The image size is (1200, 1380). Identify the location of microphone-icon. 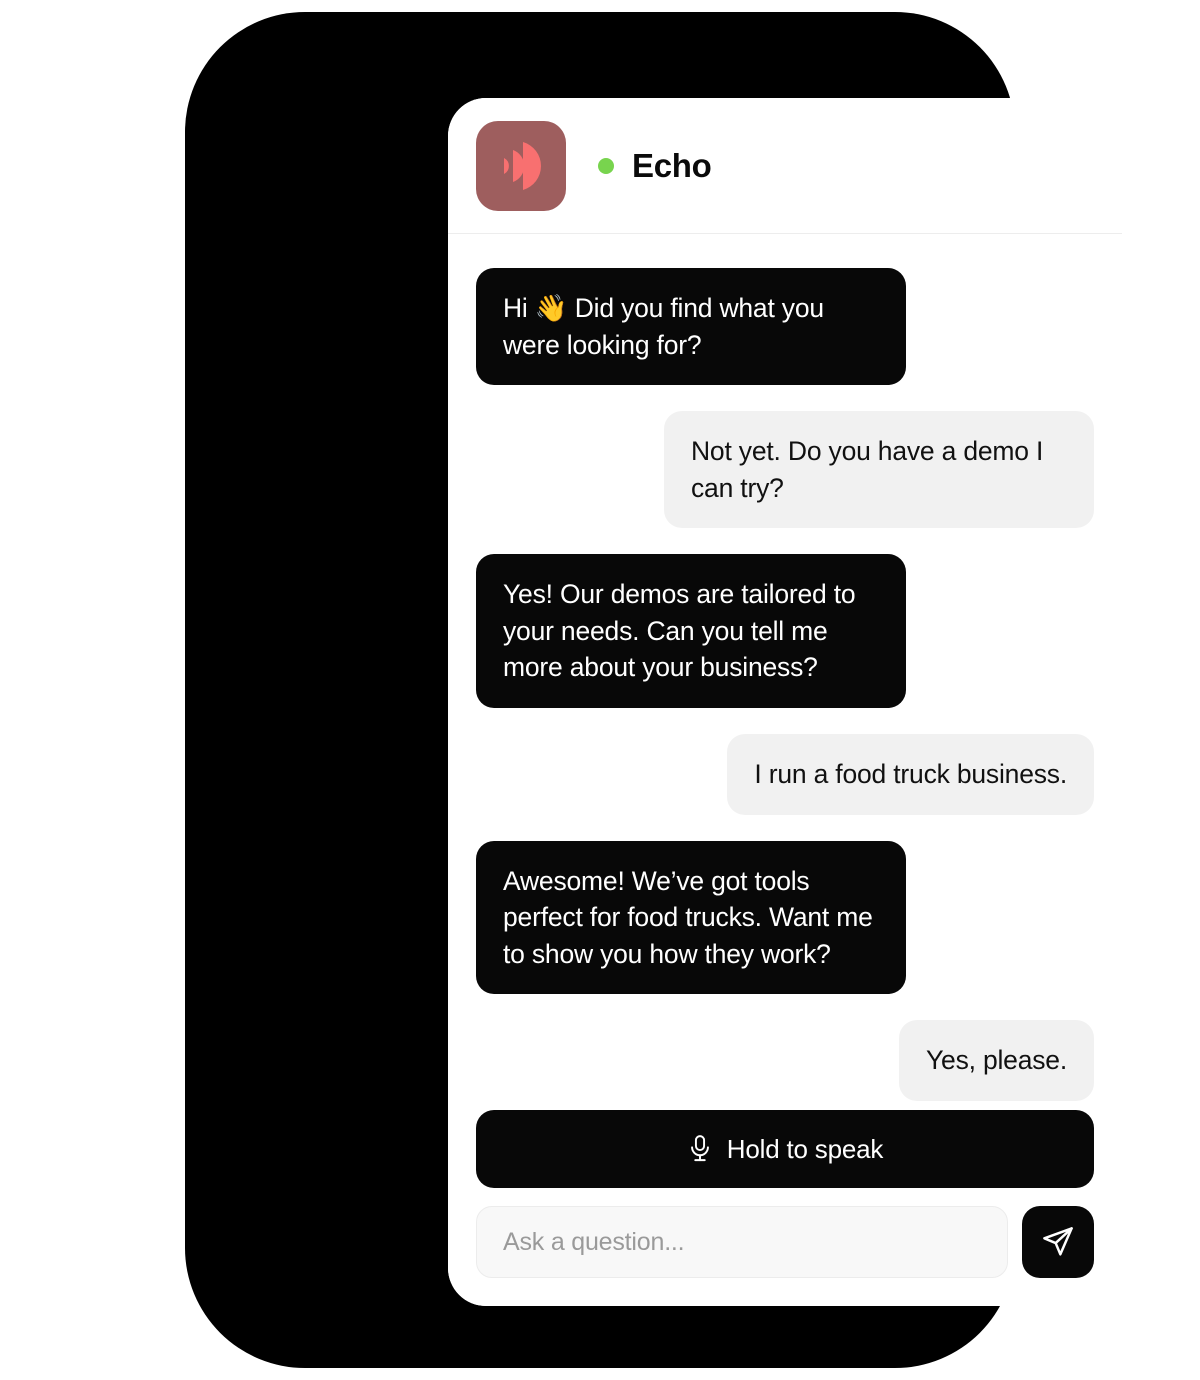
(700, 1149).